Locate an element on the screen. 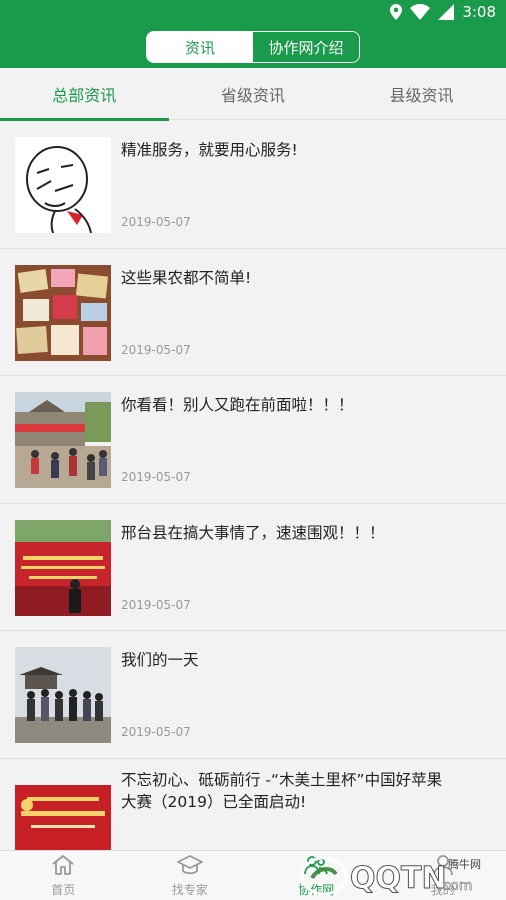 This screenshot has height=900, width=506. status-time: 3:08 is located at coordinates (479, 12).